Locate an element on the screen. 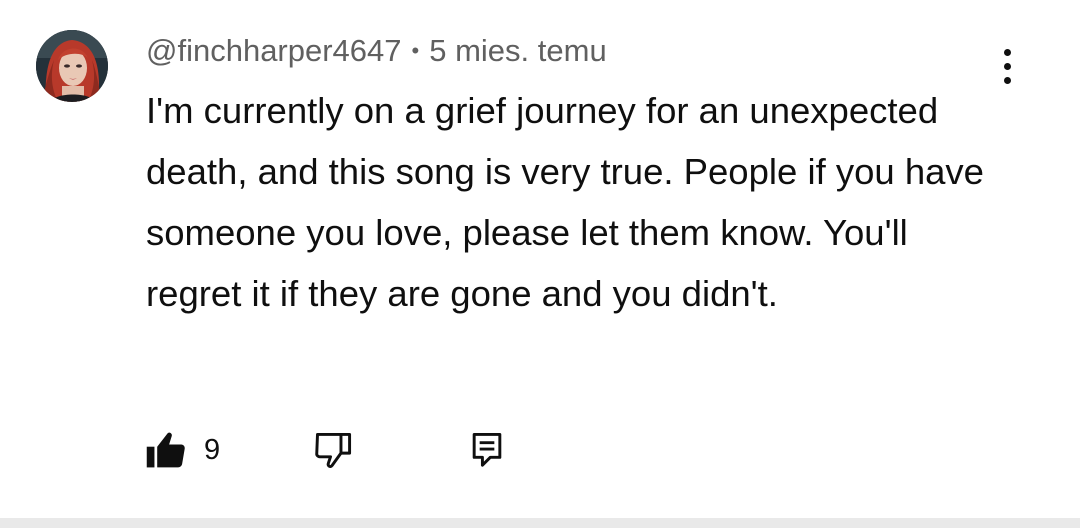  comment-header: @finchharper4647 • 5 mies. temu is located at coordinates (376, 51).